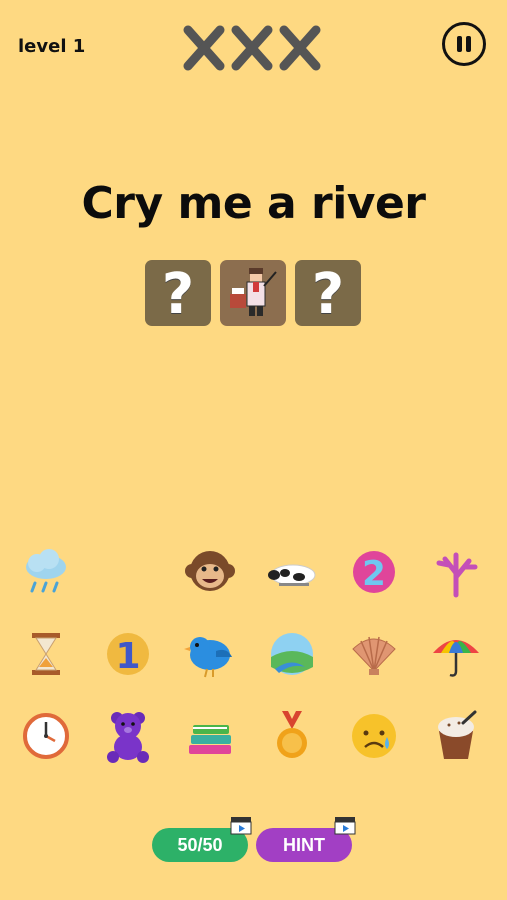  I want to click on ice-cream-cup-icon, so click(456, 734).